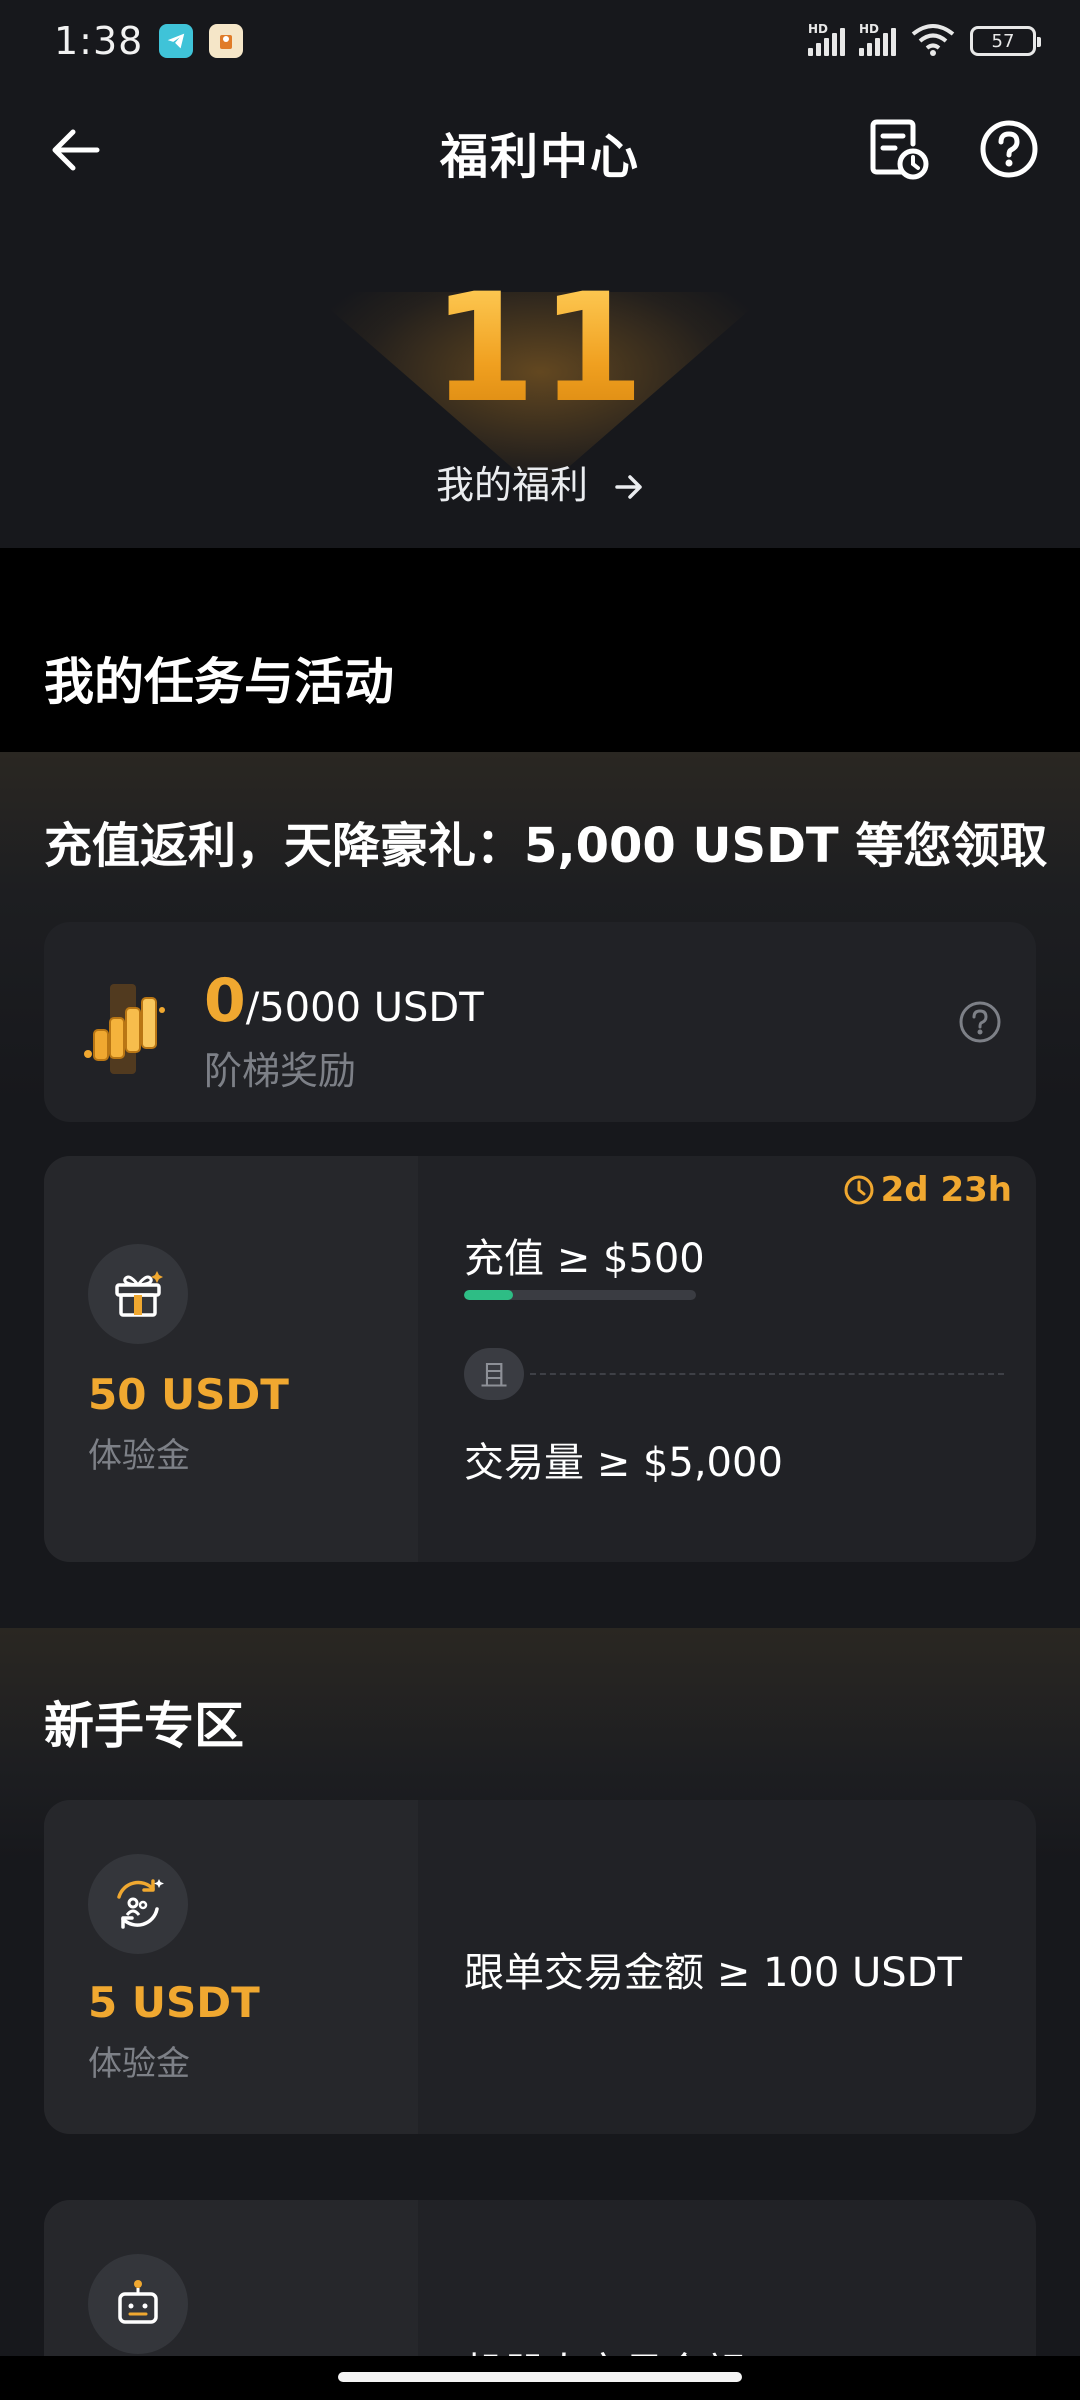 The height and width of the screenshot is (2400, 1080). I want to click on back-arrow-icon, so click(76, 150).